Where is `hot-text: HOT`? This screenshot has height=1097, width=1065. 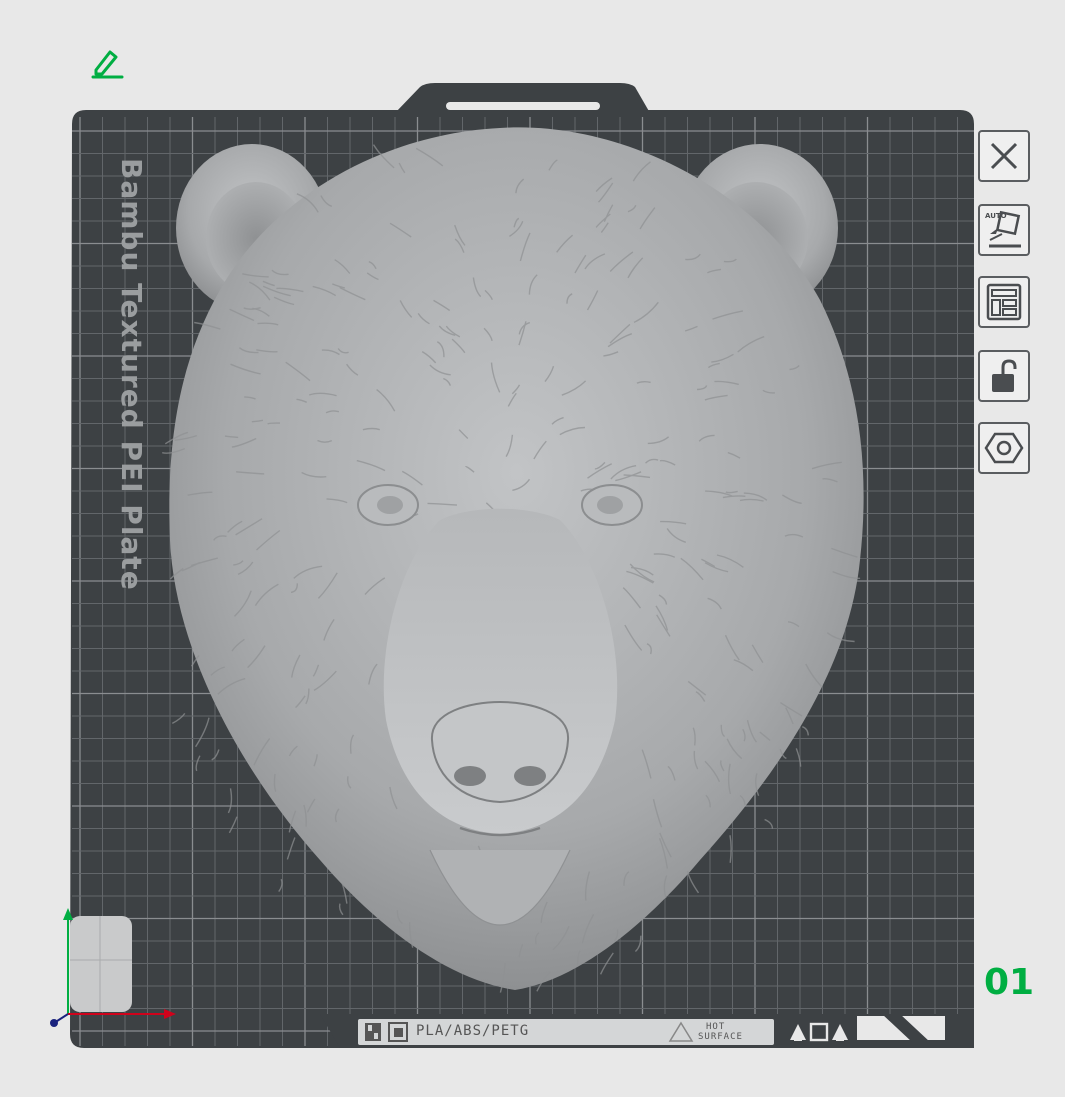
hot-text: HOT is located at coordinates (716, 1027).